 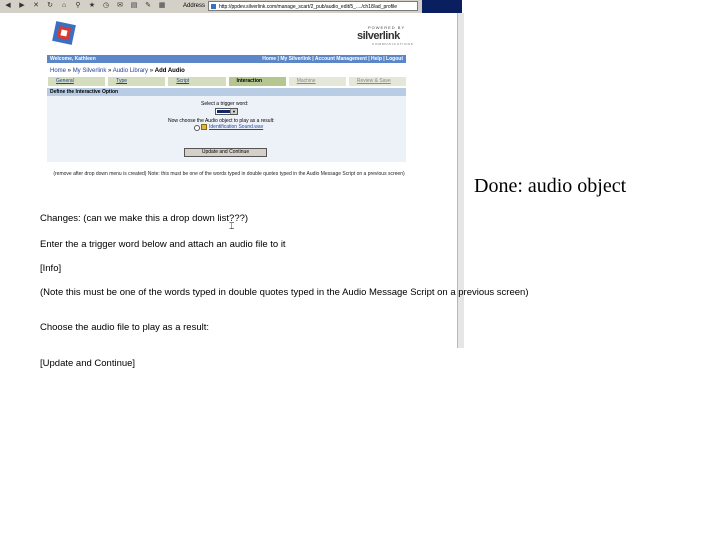 I want to click on address-label: Address, so click(x=194, y=6).